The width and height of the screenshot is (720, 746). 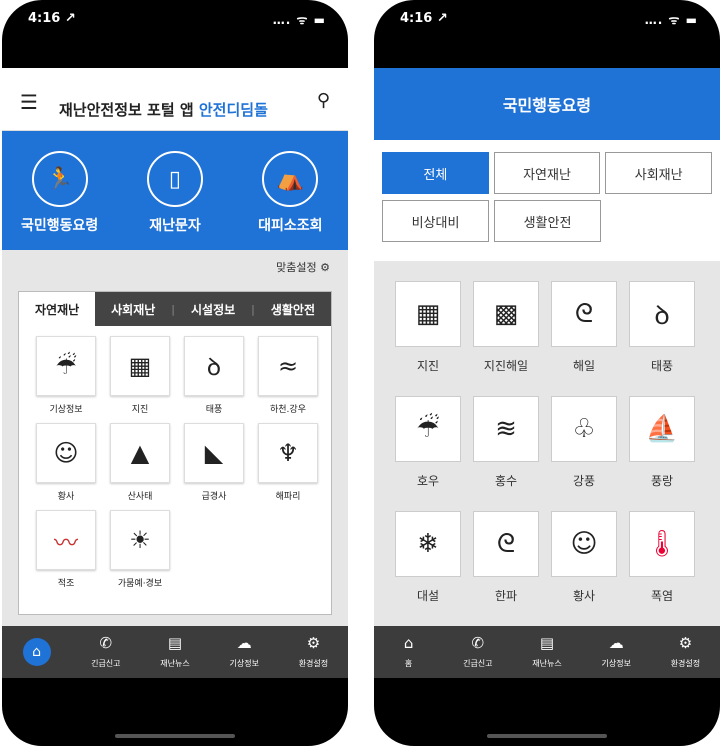 What do you see at coordinates (584, 314) in the screenshot?
I see `wave-icon: ᘓ` at bounding box center [584, 314].